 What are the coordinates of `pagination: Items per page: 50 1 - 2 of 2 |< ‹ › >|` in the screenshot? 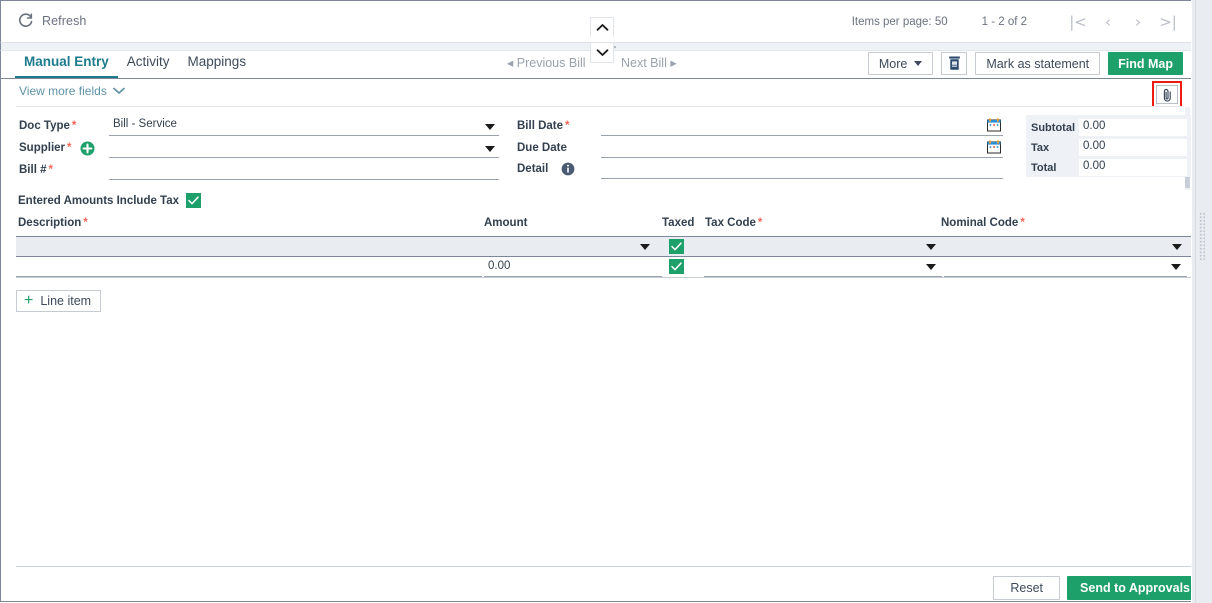 It's located at (1017, 22).